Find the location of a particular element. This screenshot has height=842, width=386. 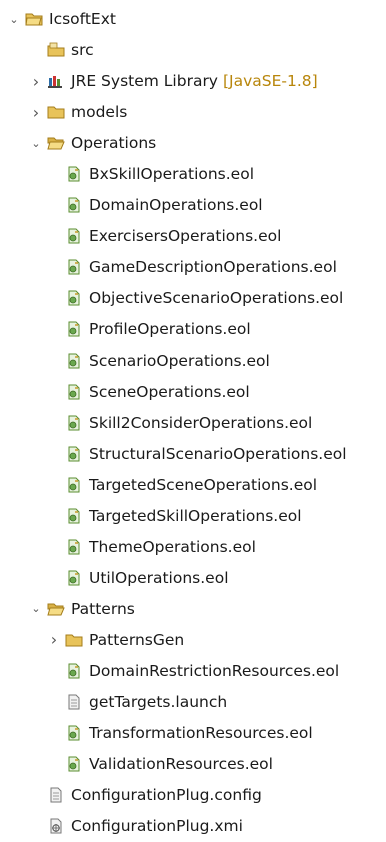

tree-item-gamedescriptionoperations-eol: GameDescriptionOperations.eol is located at coordinates (191, 267).